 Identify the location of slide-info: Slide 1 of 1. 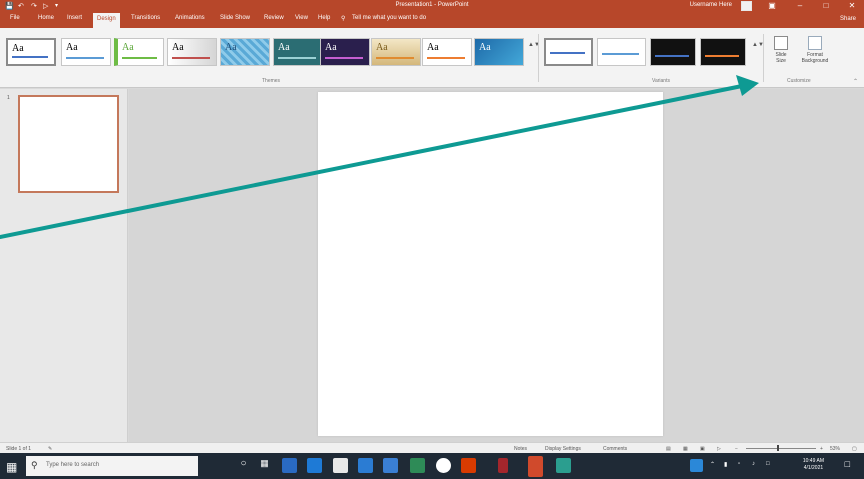
(19, 449).